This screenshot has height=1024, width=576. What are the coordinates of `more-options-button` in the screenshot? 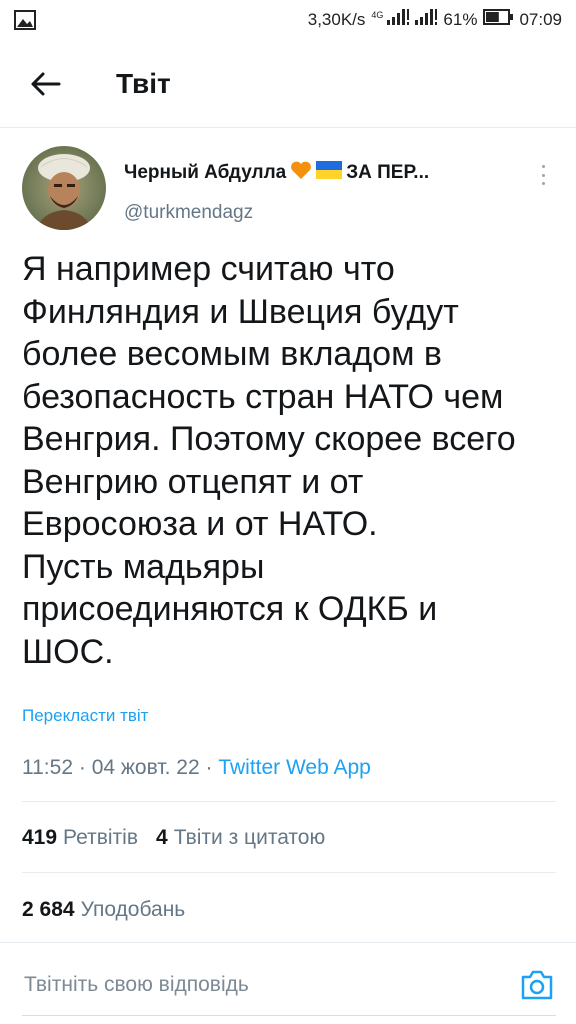 It's located at (543, 175).